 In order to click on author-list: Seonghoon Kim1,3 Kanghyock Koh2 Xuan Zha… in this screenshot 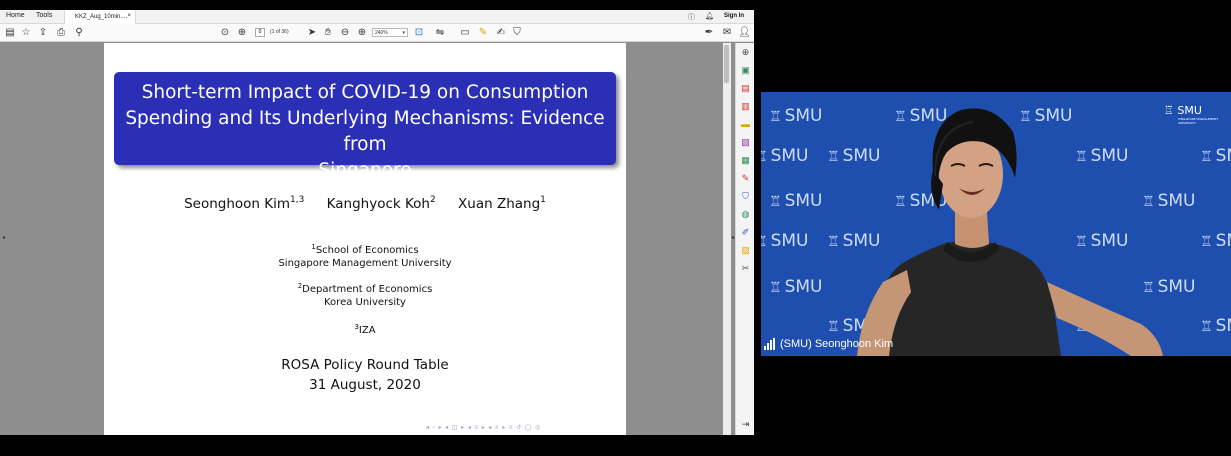, I will do `click(365, 204)`.